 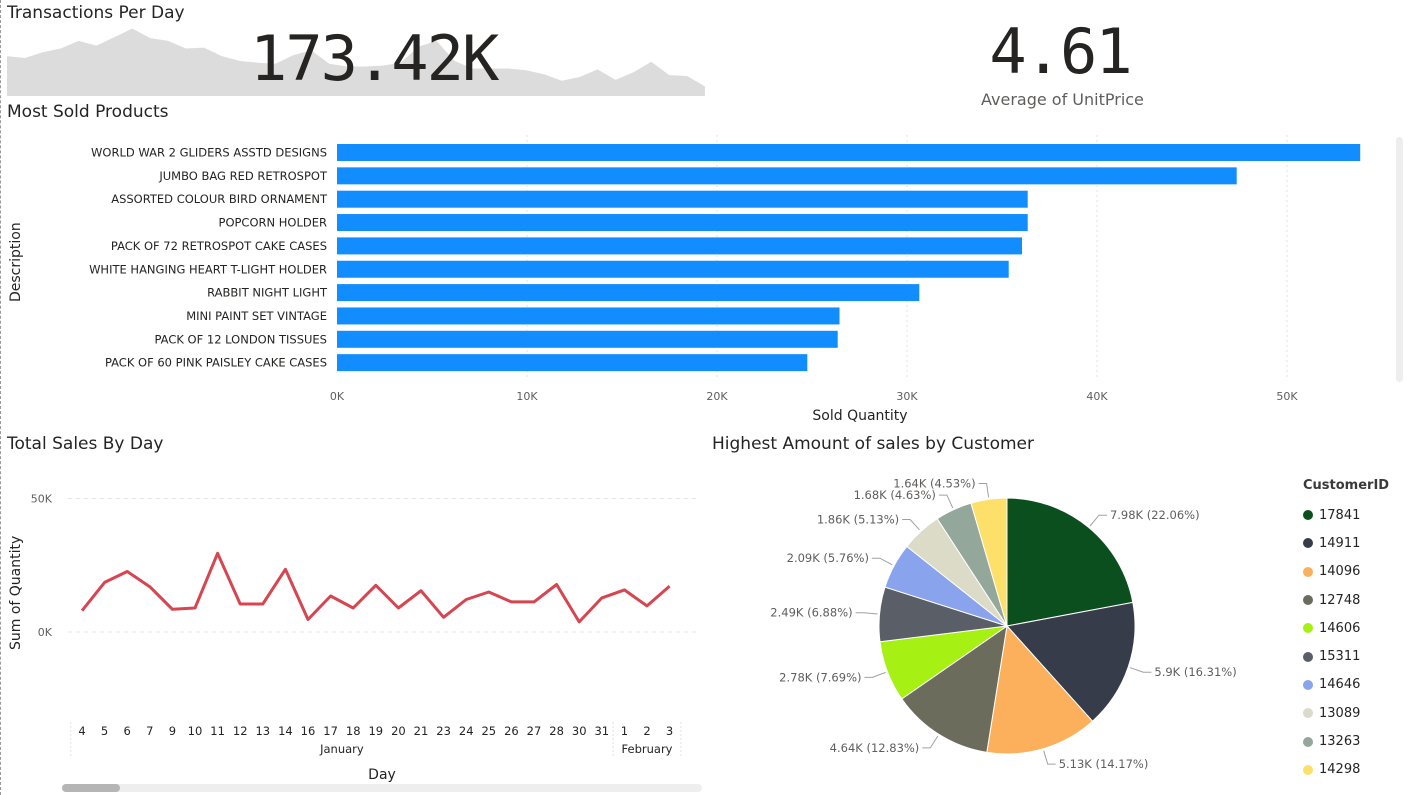 What do you see at coordinates (208, 269) in the screenshot?
I see `product-category-label: WHITE HANGING HEART T-LIGHT HOLDER` at bounding box center [208, 269].